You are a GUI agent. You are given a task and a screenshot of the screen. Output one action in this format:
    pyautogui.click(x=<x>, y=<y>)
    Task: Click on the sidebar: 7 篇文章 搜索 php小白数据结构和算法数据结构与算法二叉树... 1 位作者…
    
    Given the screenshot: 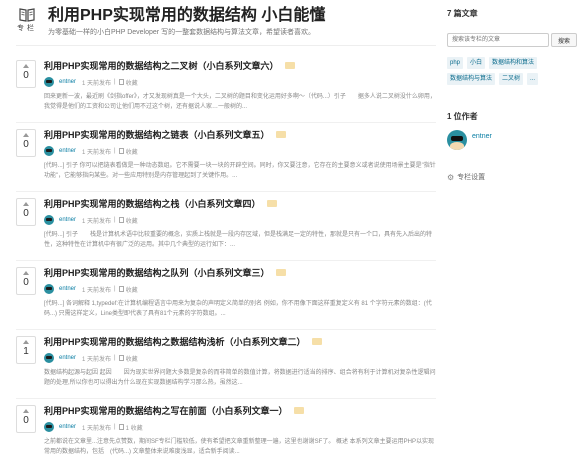 What is the action you would take?
    pyautogui.click(x=512, y=95)
    